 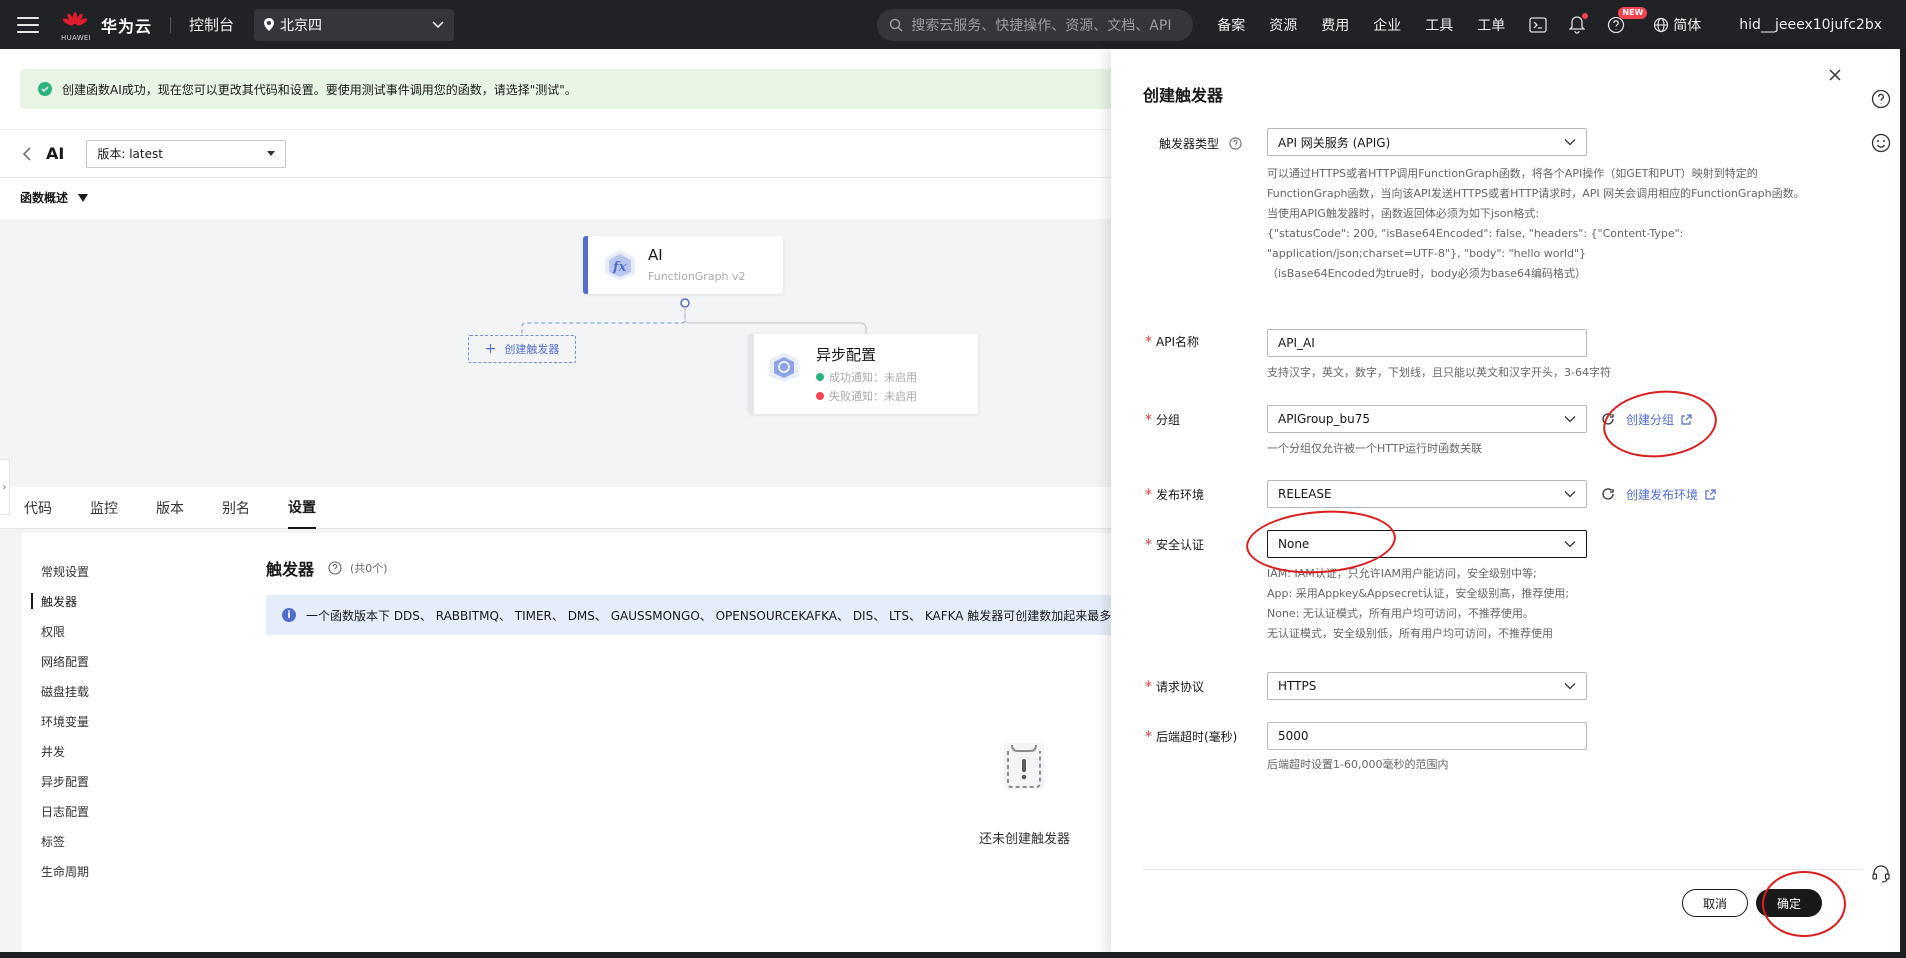 What do you see at coordinates (269, 24) in the screenshot?
I see `location-pin-icon` at bounding box center [269, 24].